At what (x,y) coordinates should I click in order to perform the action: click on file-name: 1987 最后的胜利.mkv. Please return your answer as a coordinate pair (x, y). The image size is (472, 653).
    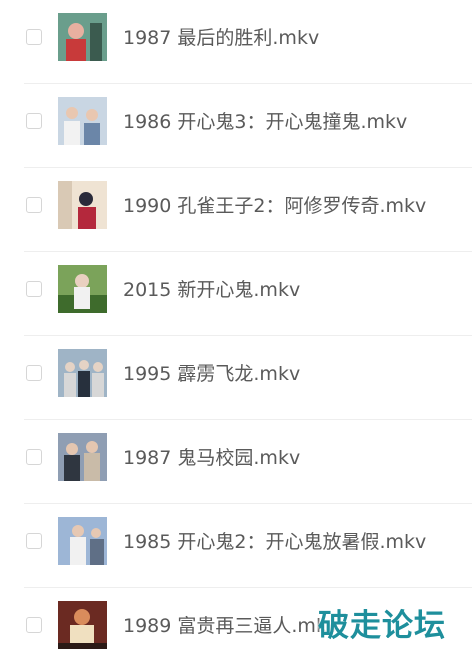
    Looking at the image, I should click on (221, 38).